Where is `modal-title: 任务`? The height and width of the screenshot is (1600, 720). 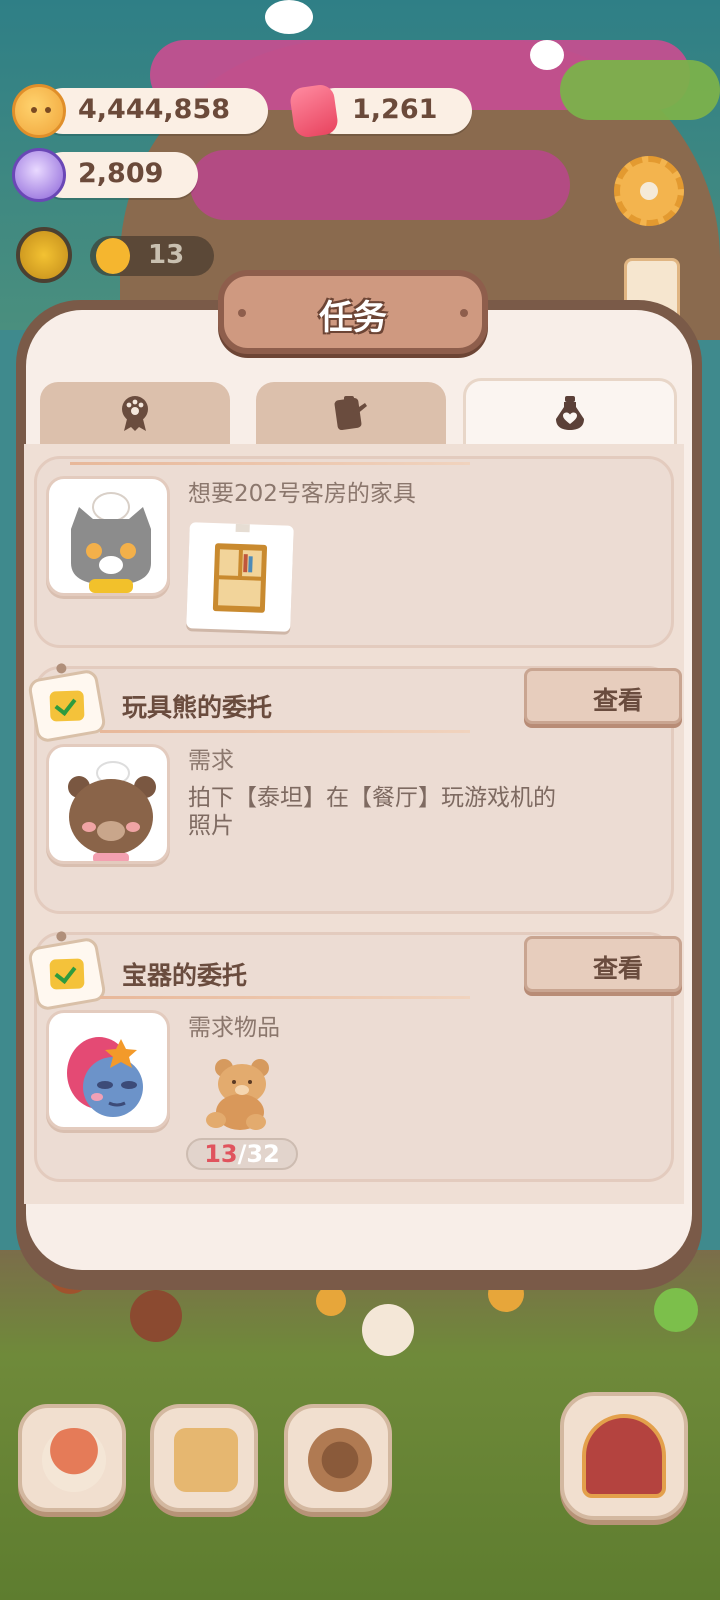 modal-title: 任务 is located at coordinates (353, 318).